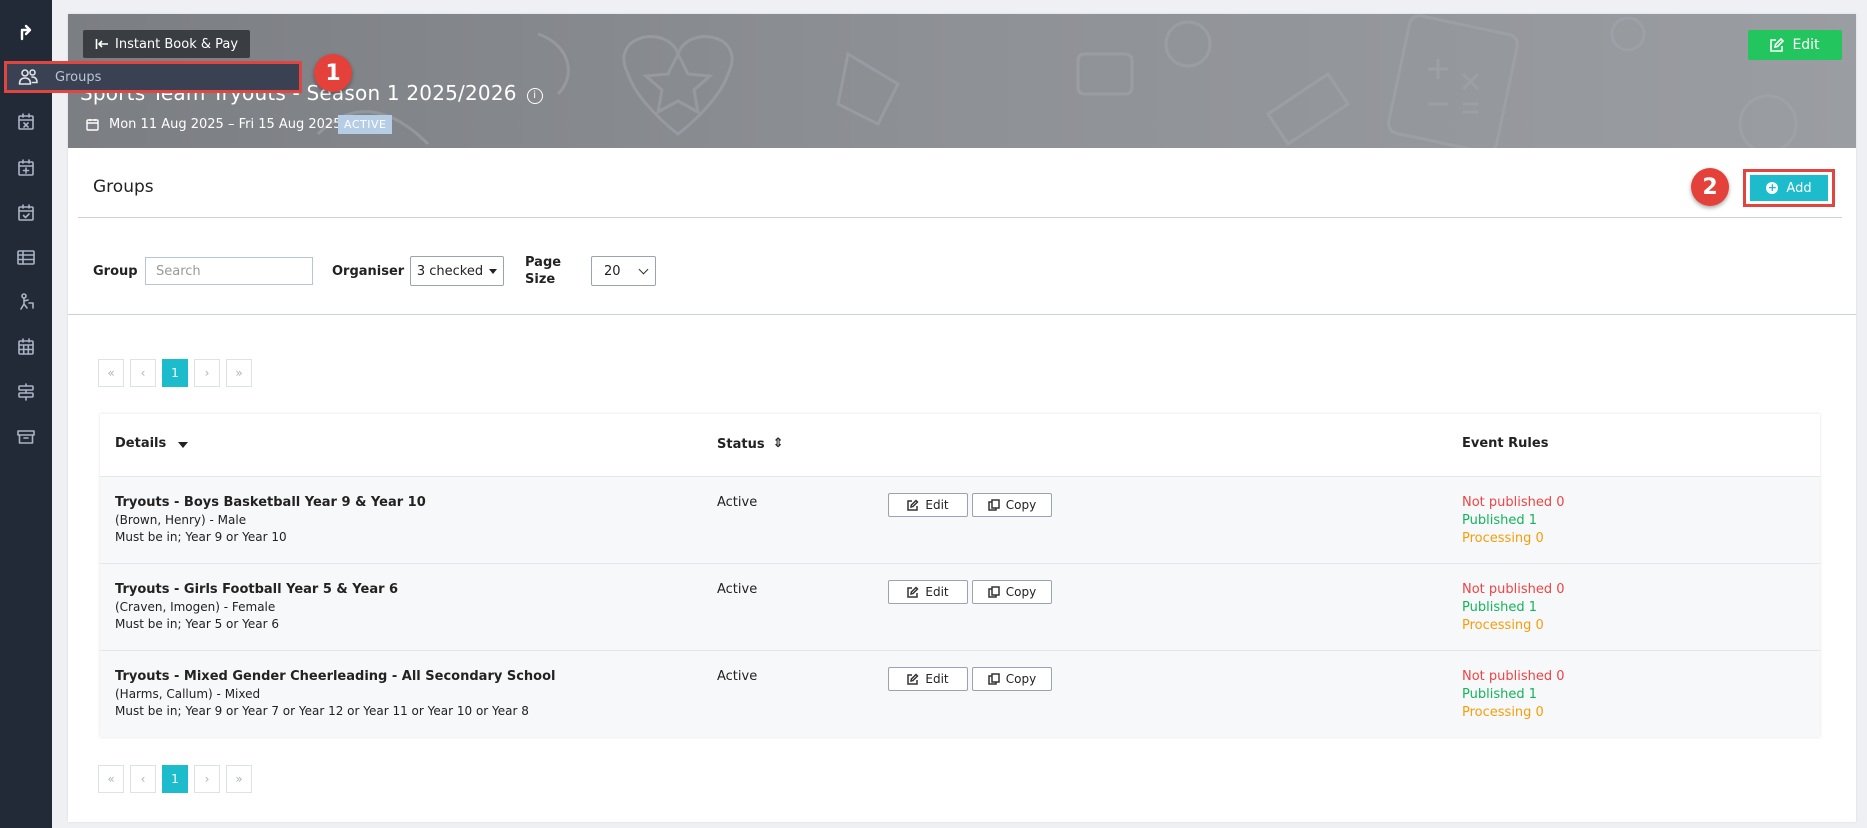 This screenshot has width=1867, height=828. I want to click on group-eligibility: Must be in; Year 5 or Year 6, so click(197, 624).